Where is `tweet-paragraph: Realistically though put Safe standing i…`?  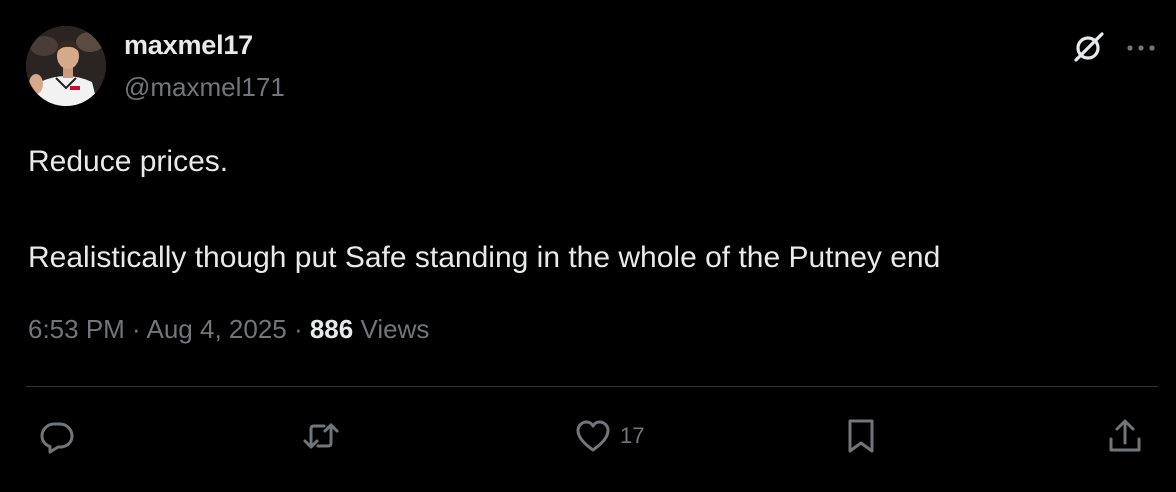 tweet-paragraph: Realistically though put Safe standing i… is located at coordinates (484, 257).